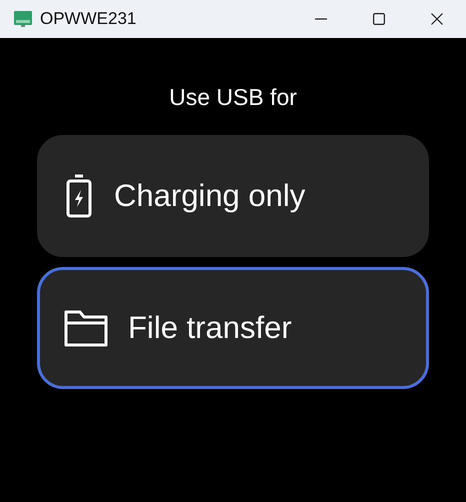 The image size is (466, 502). I want to click on battery-icon, so click(79, 196).